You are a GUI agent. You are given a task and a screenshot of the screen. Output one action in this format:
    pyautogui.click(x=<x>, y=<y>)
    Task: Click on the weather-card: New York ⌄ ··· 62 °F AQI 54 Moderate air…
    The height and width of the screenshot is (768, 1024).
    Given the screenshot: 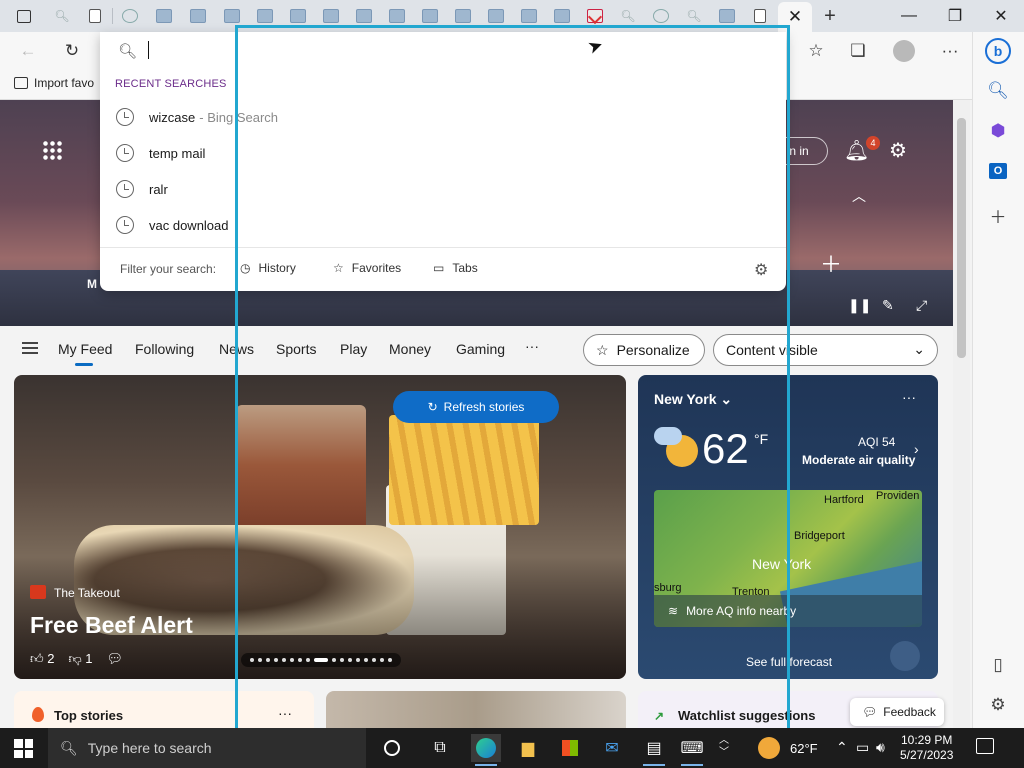 What is the action you would take?
    pyautogui.click(x=788, y=527)
    